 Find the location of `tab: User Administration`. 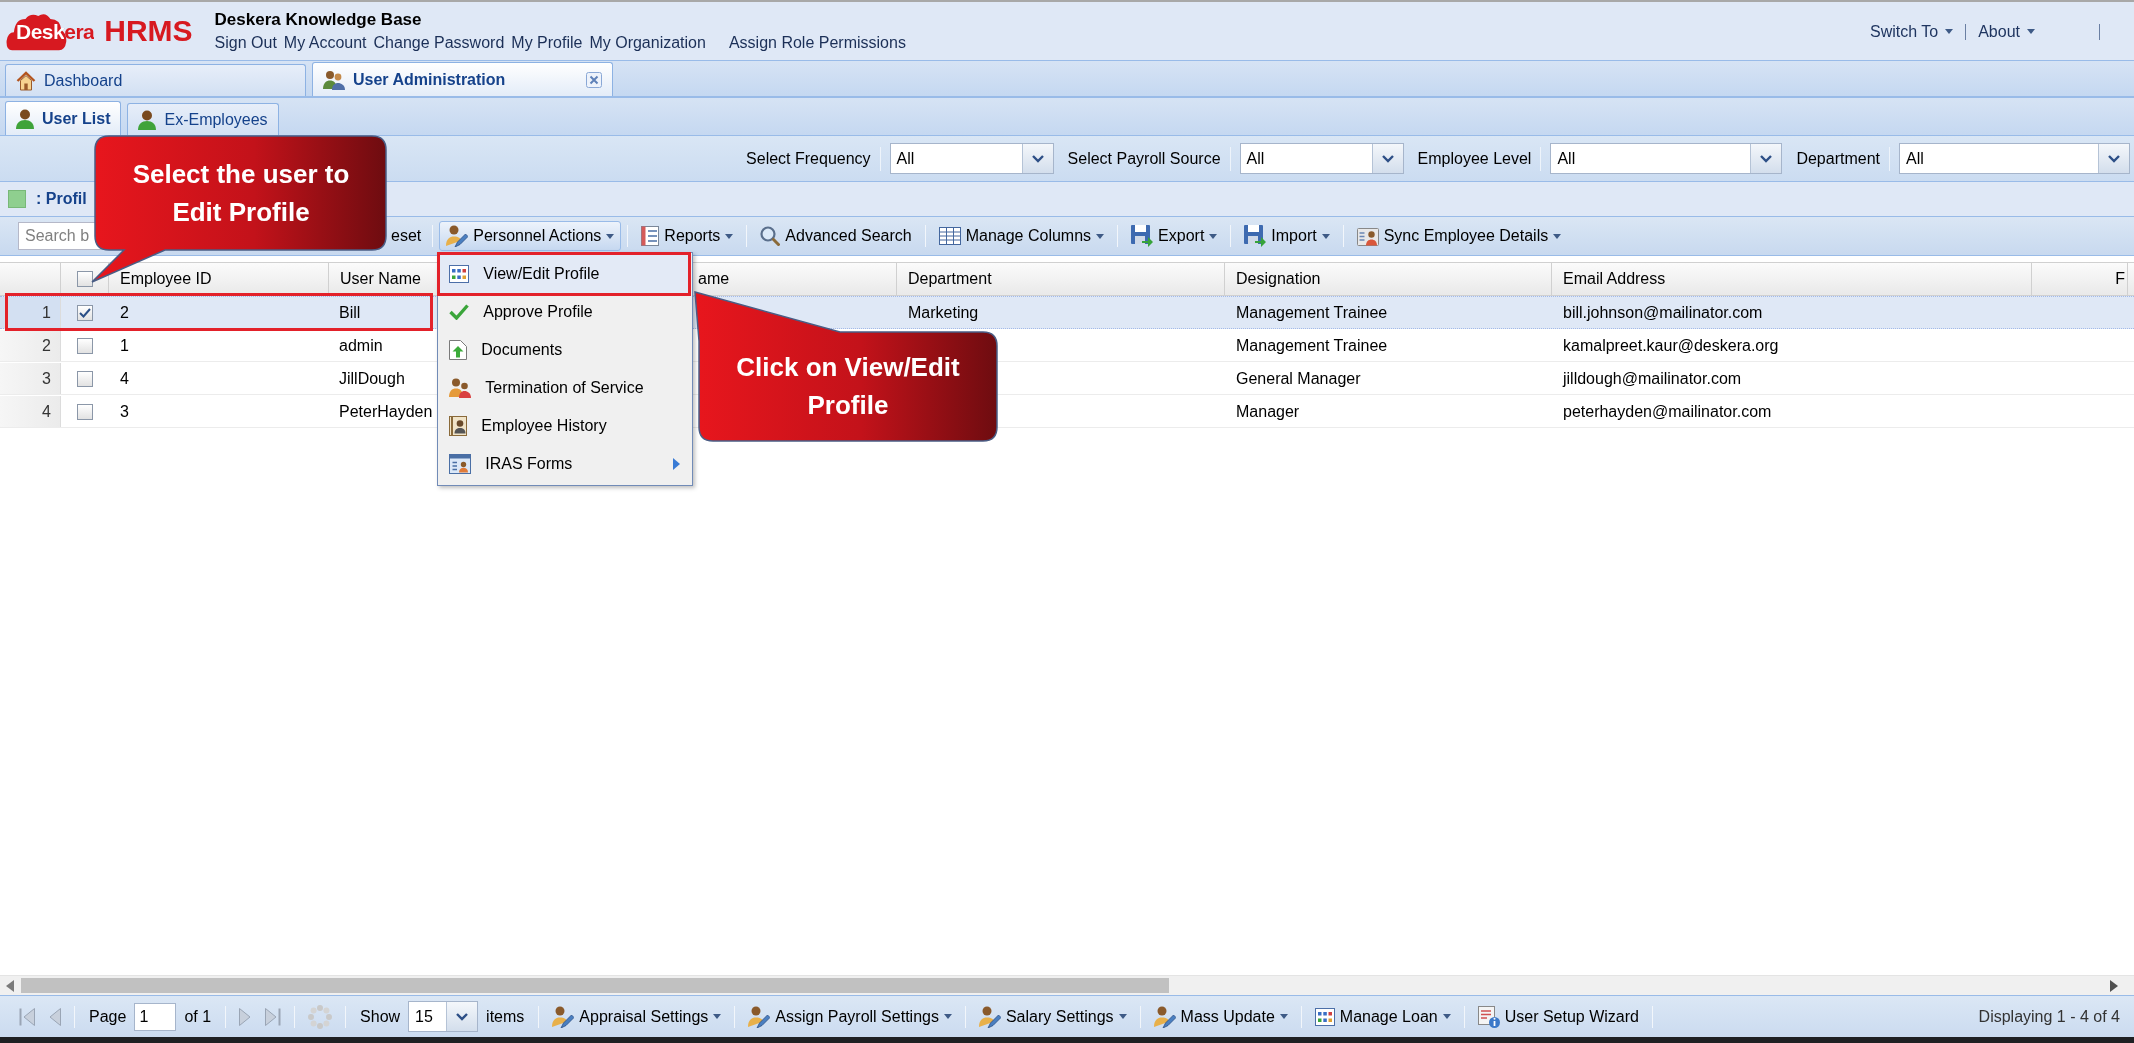

tab: User Administration is located at coordinates (462, 79).